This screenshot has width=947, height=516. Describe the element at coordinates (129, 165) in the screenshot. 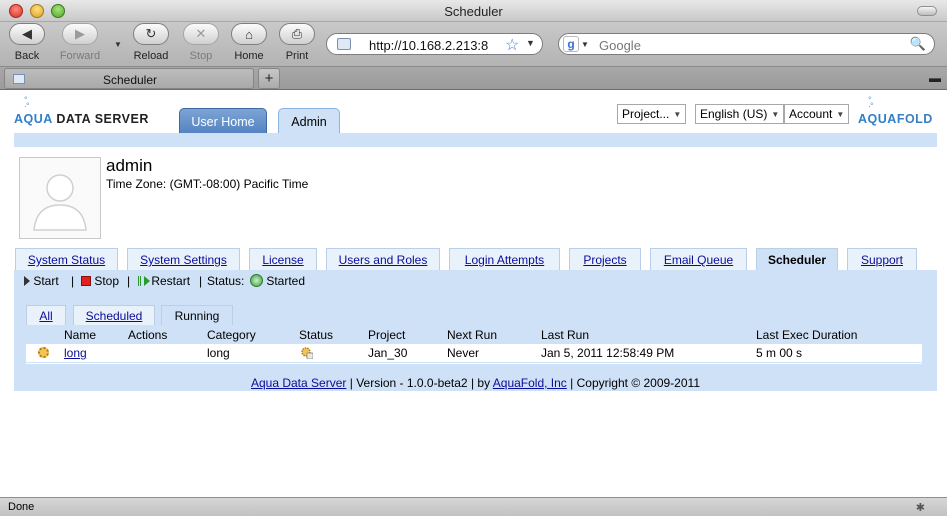

I see `user-name: admin` at that location.